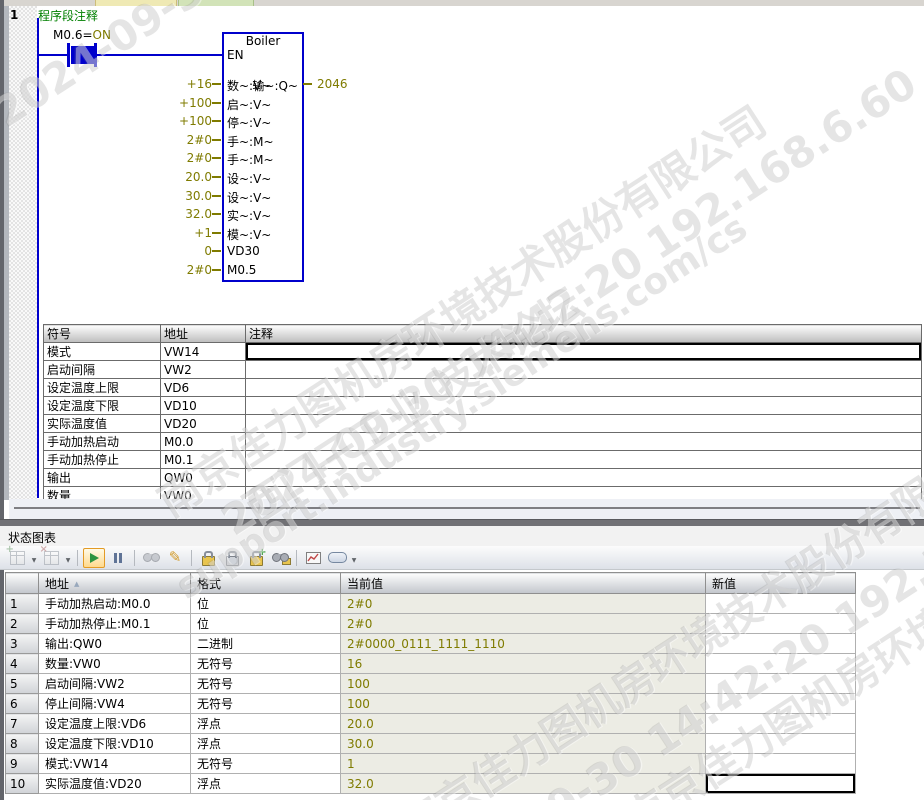 The height and width of the screenshot is (800, 924). Describe the element at coordinates (22, 623) in the screenshot. I see `row-number: 2` at that location.